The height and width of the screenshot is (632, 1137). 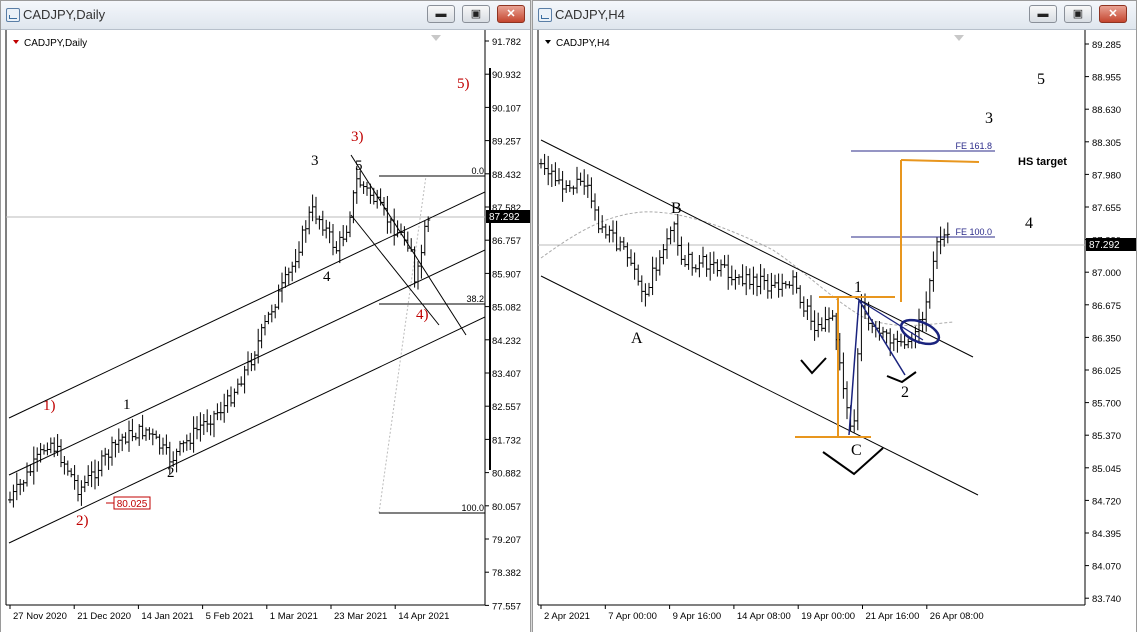 What do you see at coordinates (583, 43) in the screenshot?
I see `h4-chart-label: CADJPY,H4` at bounding box center [583, 43].